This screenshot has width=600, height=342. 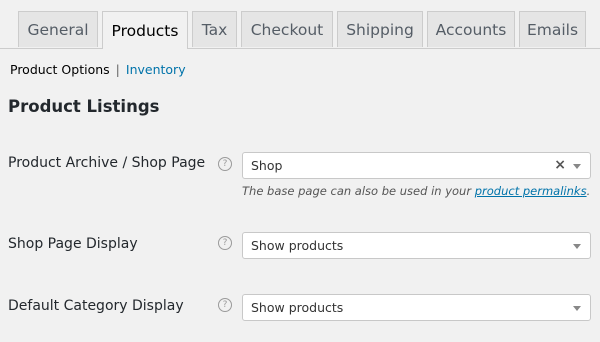 What do you see at coordinates (287, 29) in the screenshot?
I see `tab-checkout: Checkout` at bounding box center [287, 29].